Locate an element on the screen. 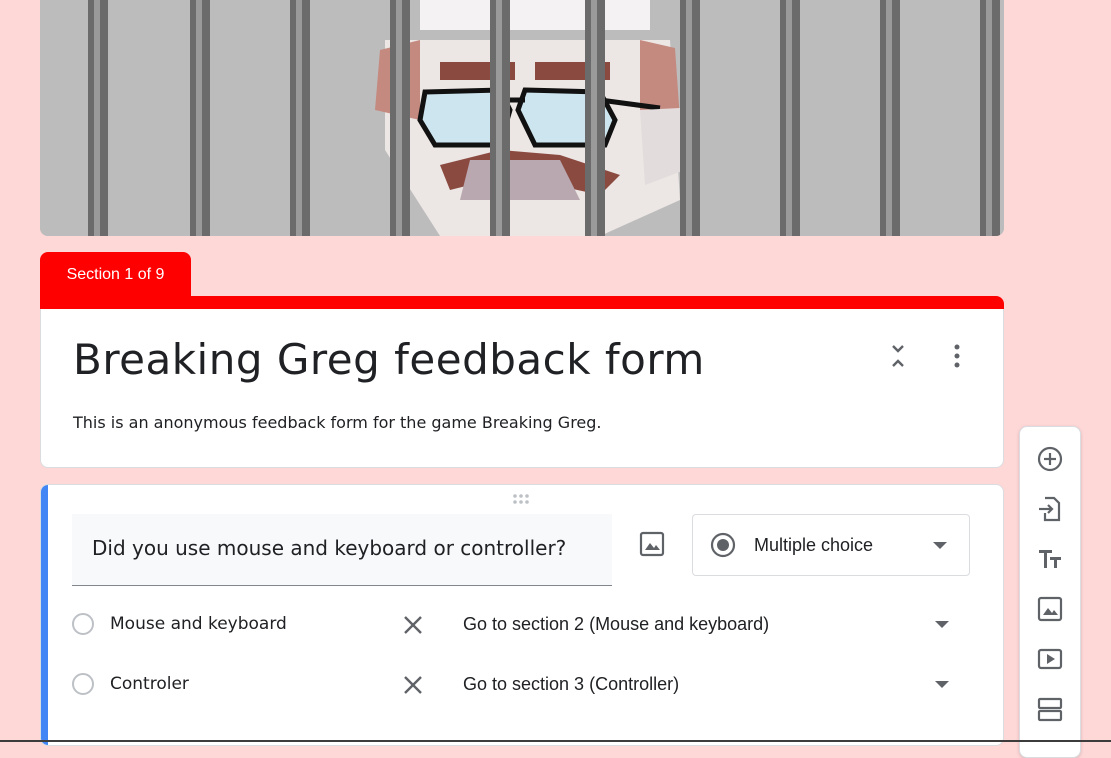 Image resolution: width=1111 pixels, height=758 pixels. collapse-section-icon is located at coordinates (898, 356).